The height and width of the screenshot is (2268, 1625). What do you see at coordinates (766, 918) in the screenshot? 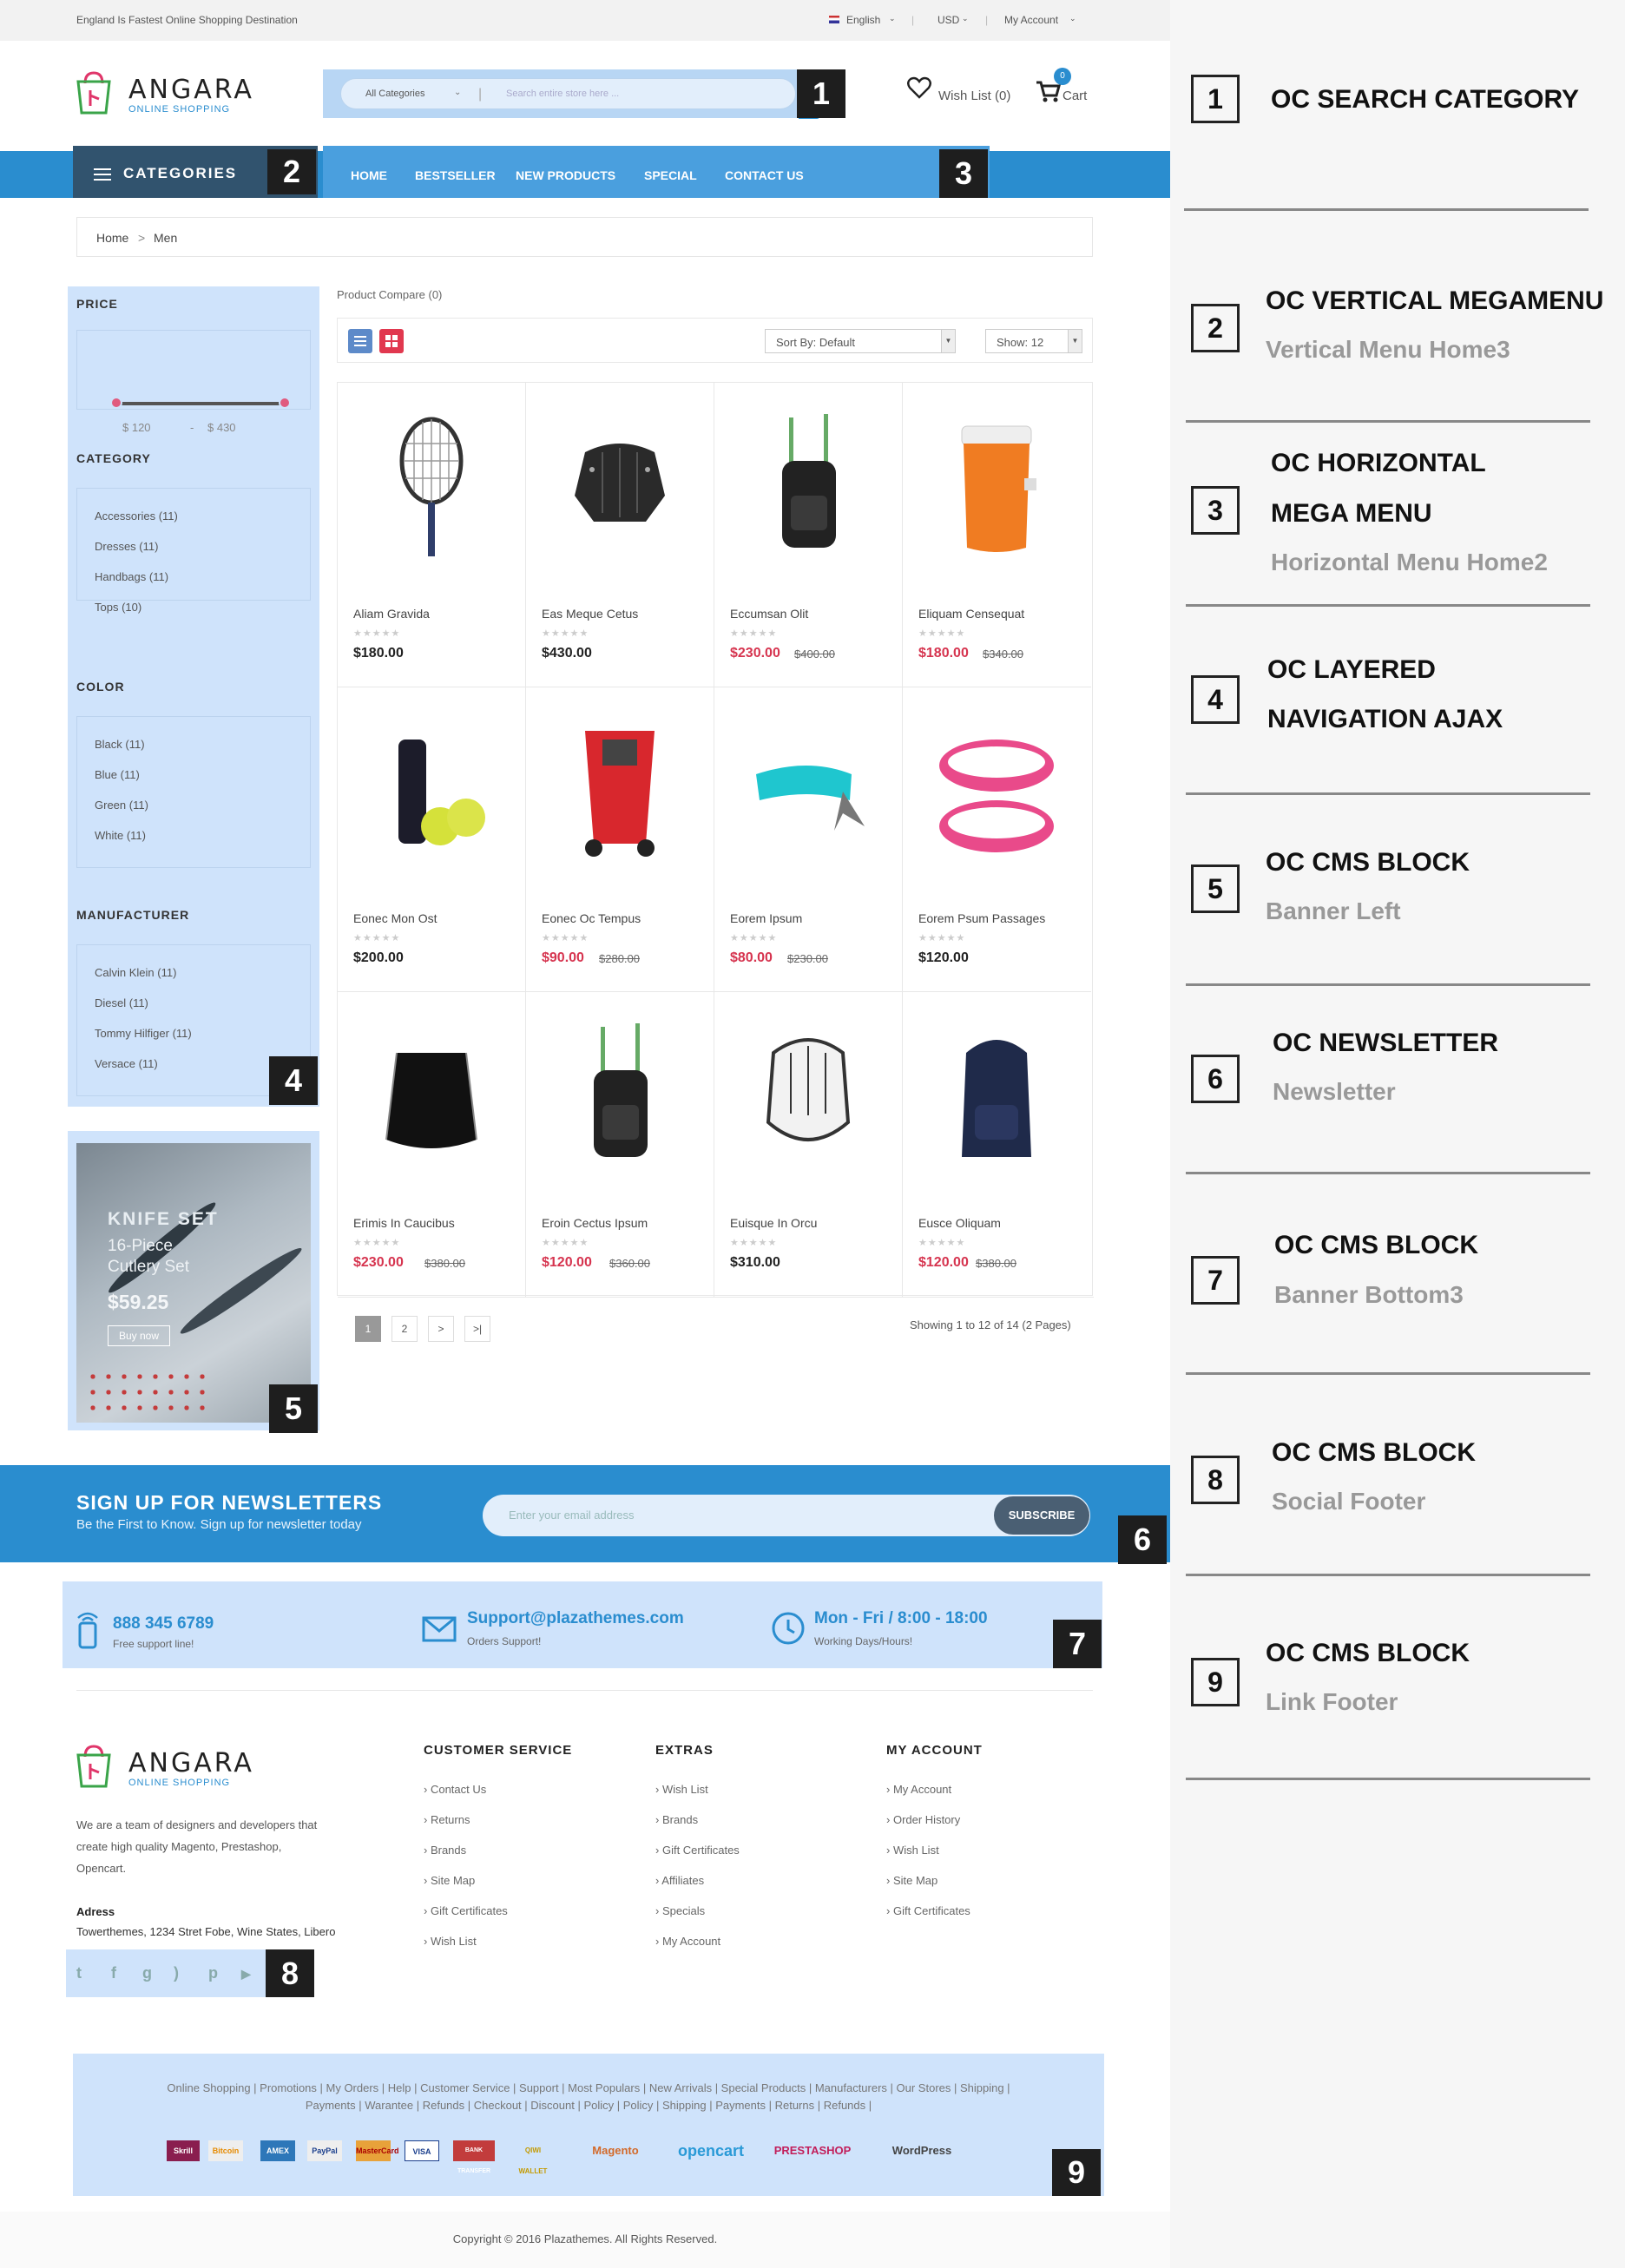
I see `product-name: Eorem Ipsum` at bounding box center [766, 918].